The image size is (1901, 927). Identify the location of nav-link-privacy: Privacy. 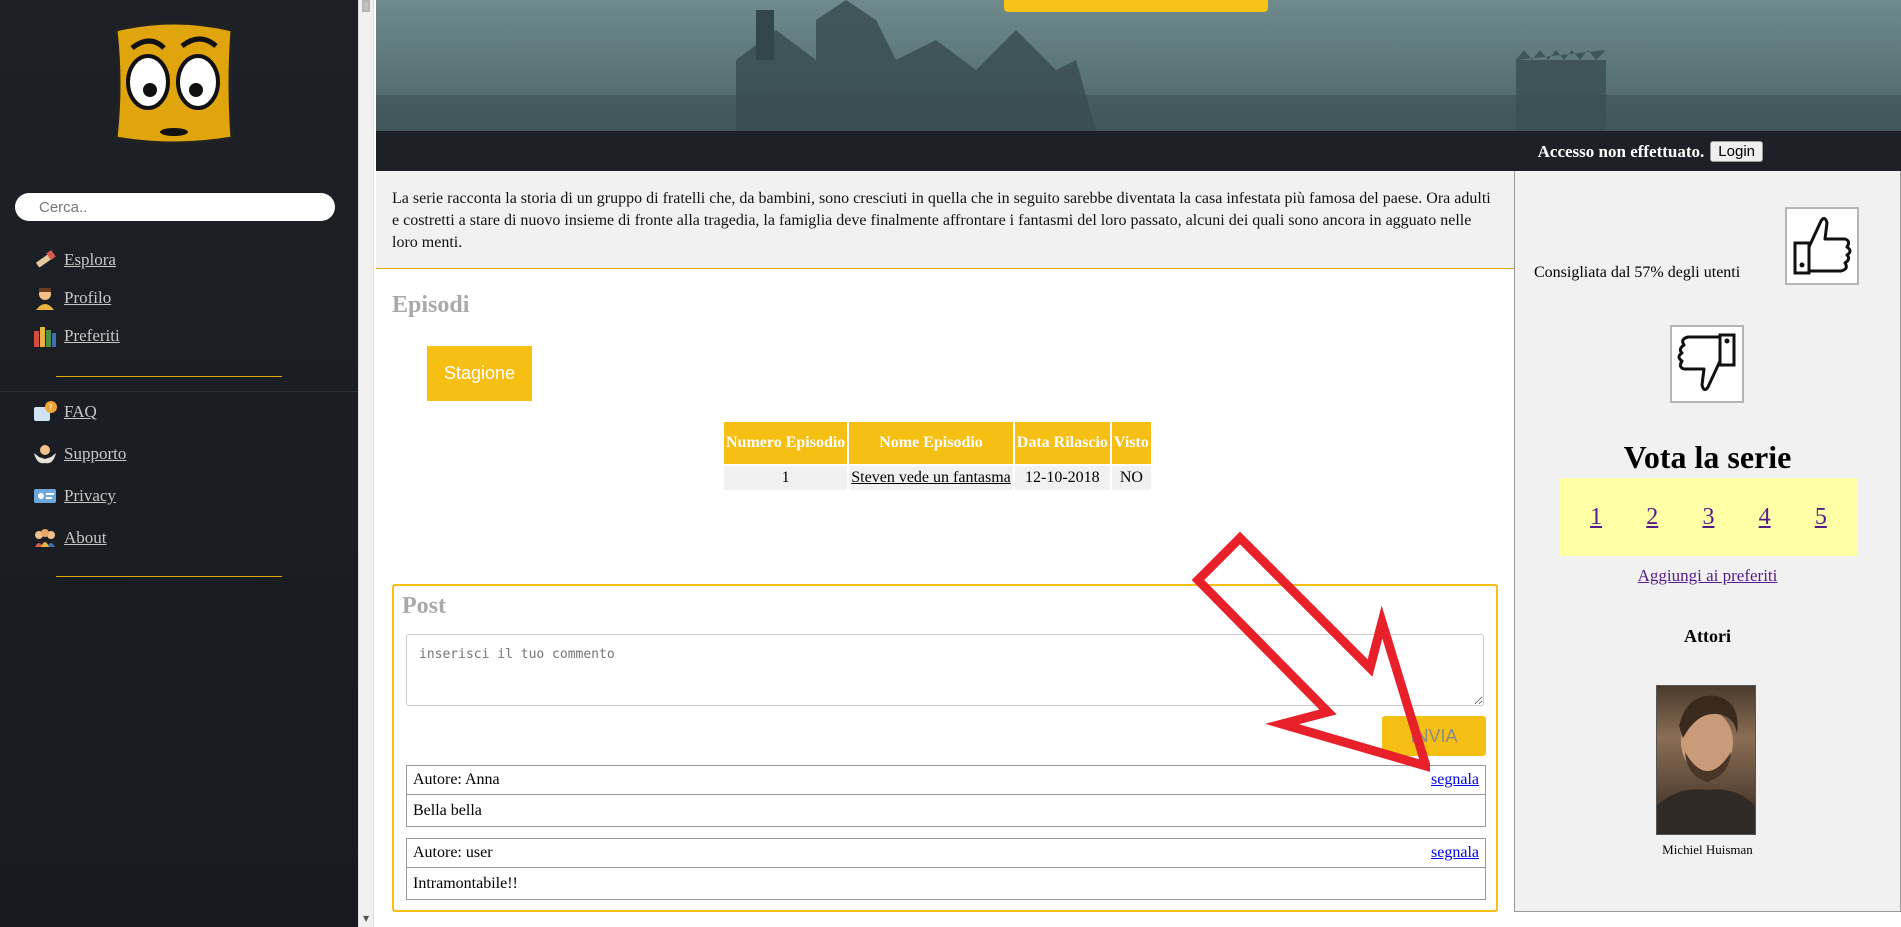
(90, 496).